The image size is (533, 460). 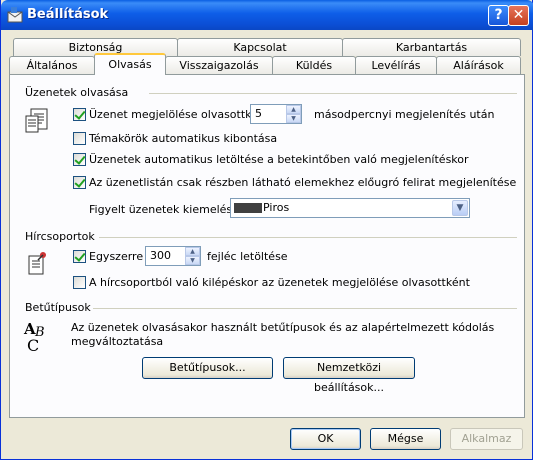 I want to click on tab-kuldes: Küldés, so click(x=314, y=65).